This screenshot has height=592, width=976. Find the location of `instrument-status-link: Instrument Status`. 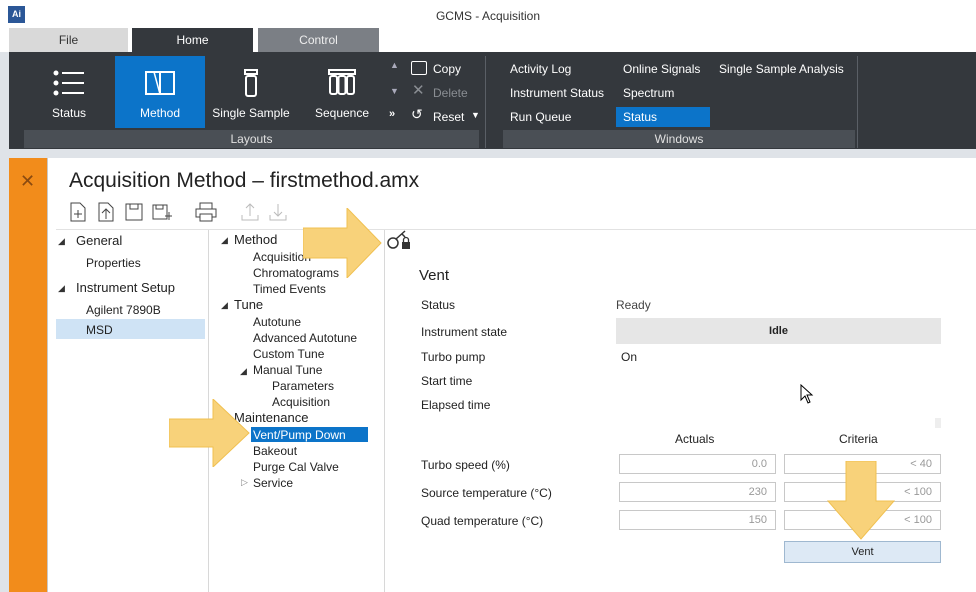

instrument-status-link: Instrument Status is located at coordinates (557, 93).